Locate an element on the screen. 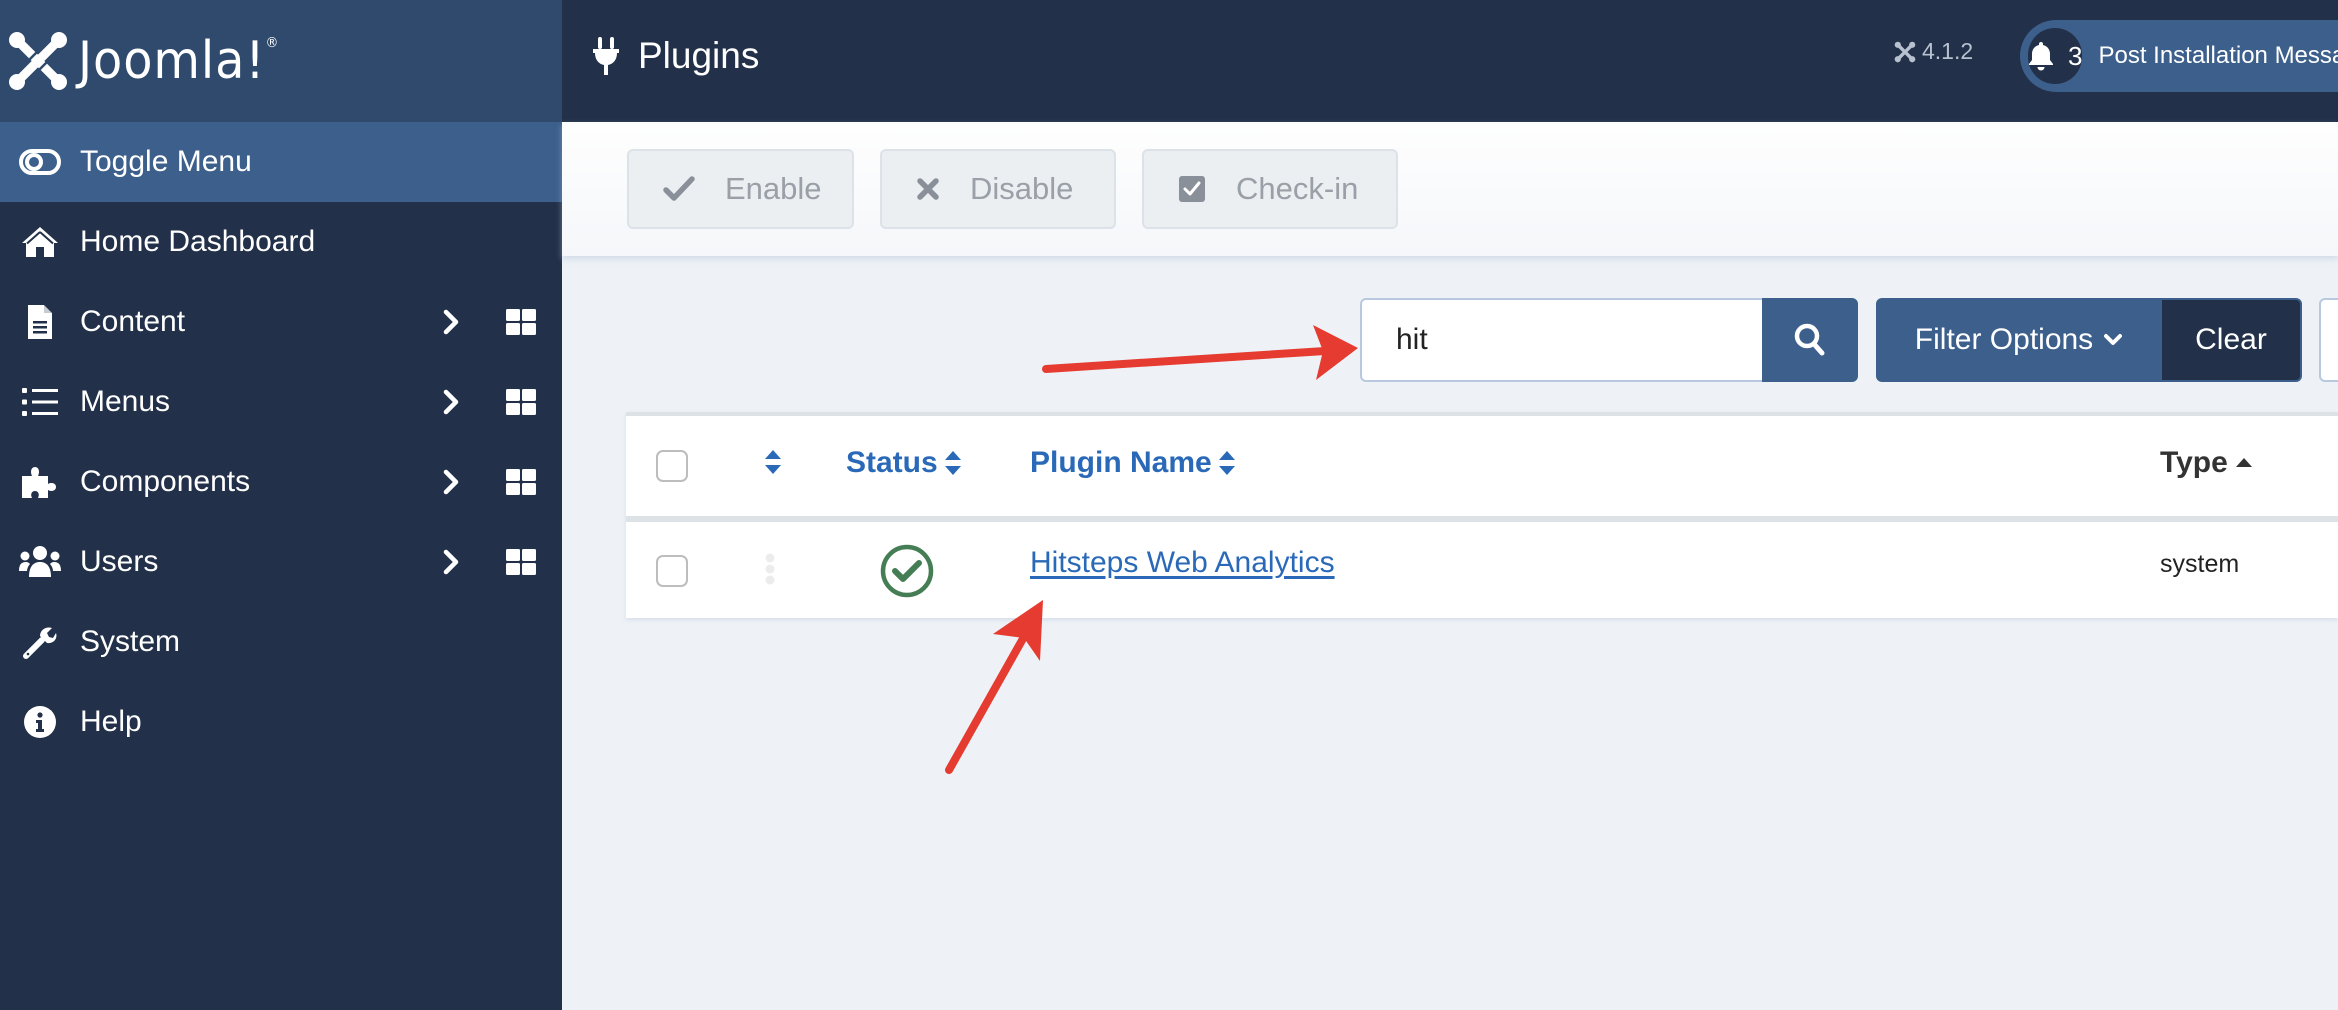 This screenshot has width=2338, height=1010. clear-button: Clear is located at coordinates (2232, 340).